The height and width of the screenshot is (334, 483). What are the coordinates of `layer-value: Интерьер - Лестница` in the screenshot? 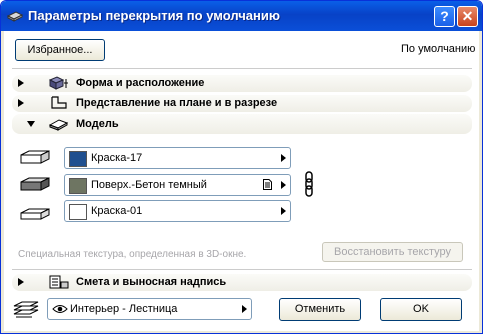 It's located at (124, 309).